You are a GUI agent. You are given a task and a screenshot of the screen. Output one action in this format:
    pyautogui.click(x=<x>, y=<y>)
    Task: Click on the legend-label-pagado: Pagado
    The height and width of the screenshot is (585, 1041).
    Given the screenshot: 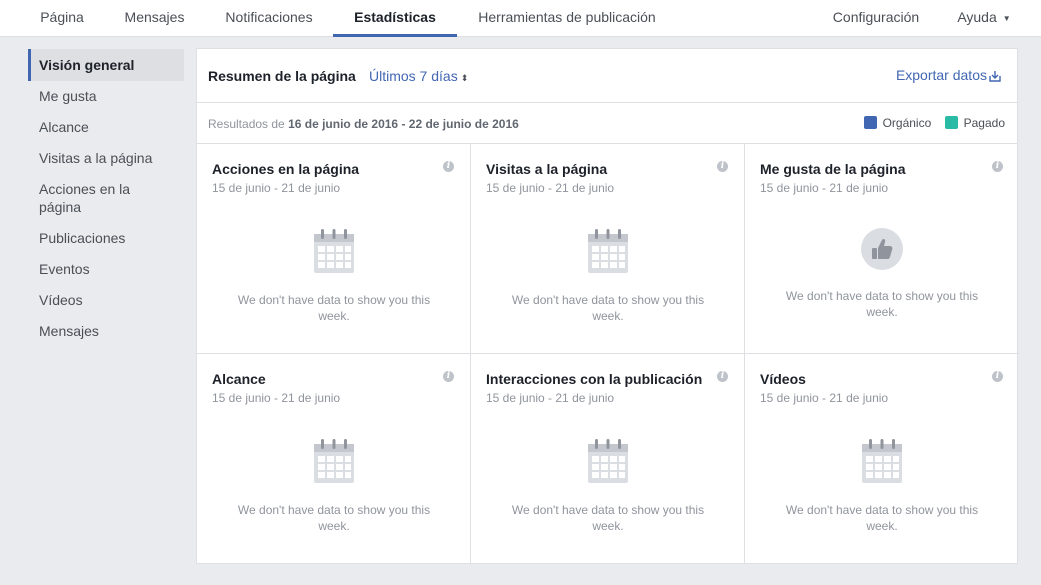 What is the action you would take?
    pyautogui.click(x=984, y=123)
    